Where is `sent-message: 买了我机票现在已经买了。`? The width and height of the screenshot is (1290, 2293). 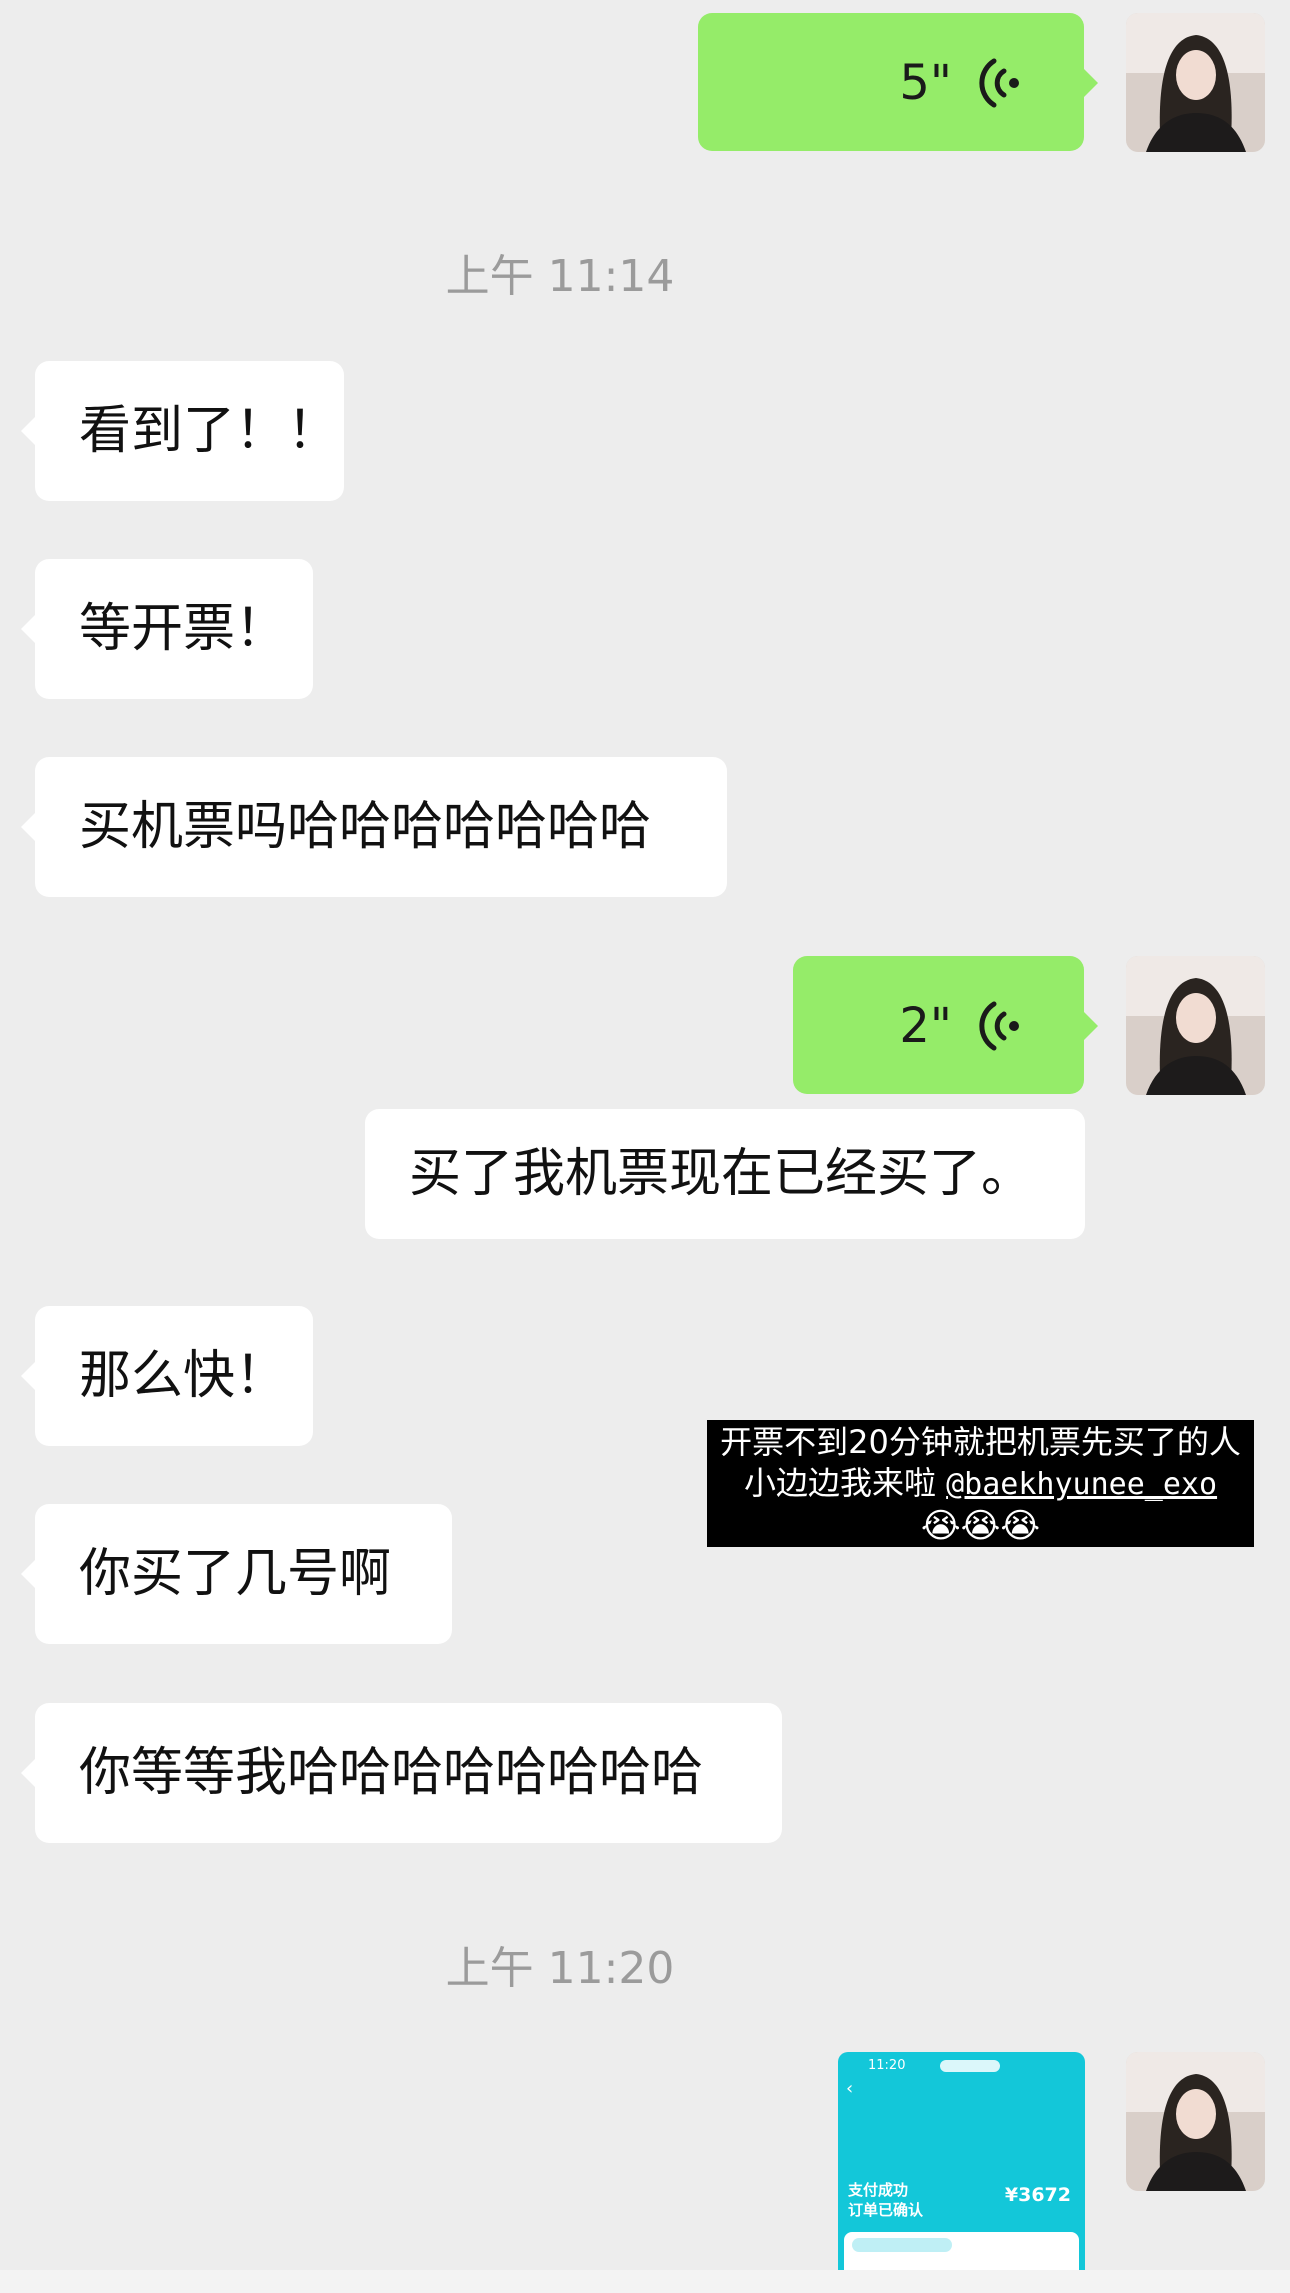 sent-message: 买了我机票现在已经买了。 is located at coordinates (725, 1174).